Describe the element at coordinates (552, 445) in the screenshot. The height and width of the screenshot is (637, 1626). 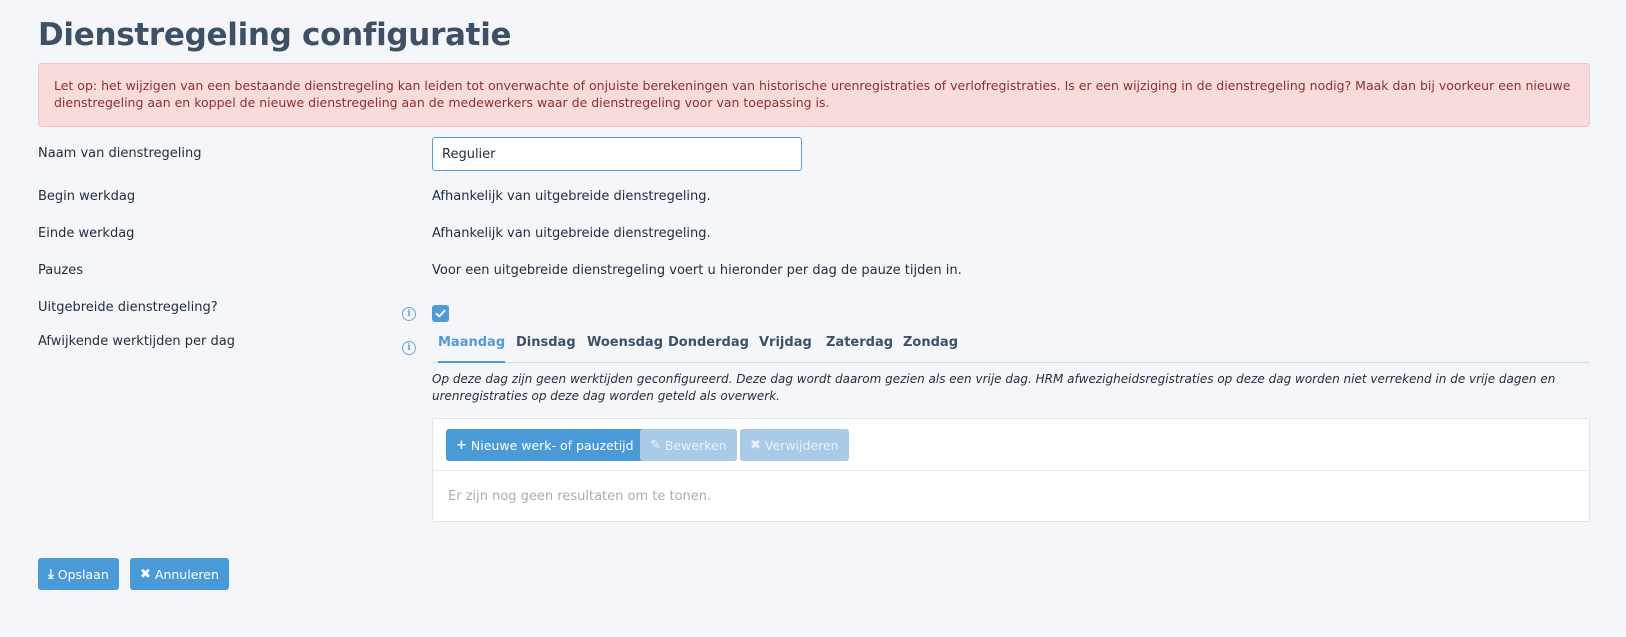
I see `new-work-or-break-label: Nieuwe werk- of pauzetijd` at that location.